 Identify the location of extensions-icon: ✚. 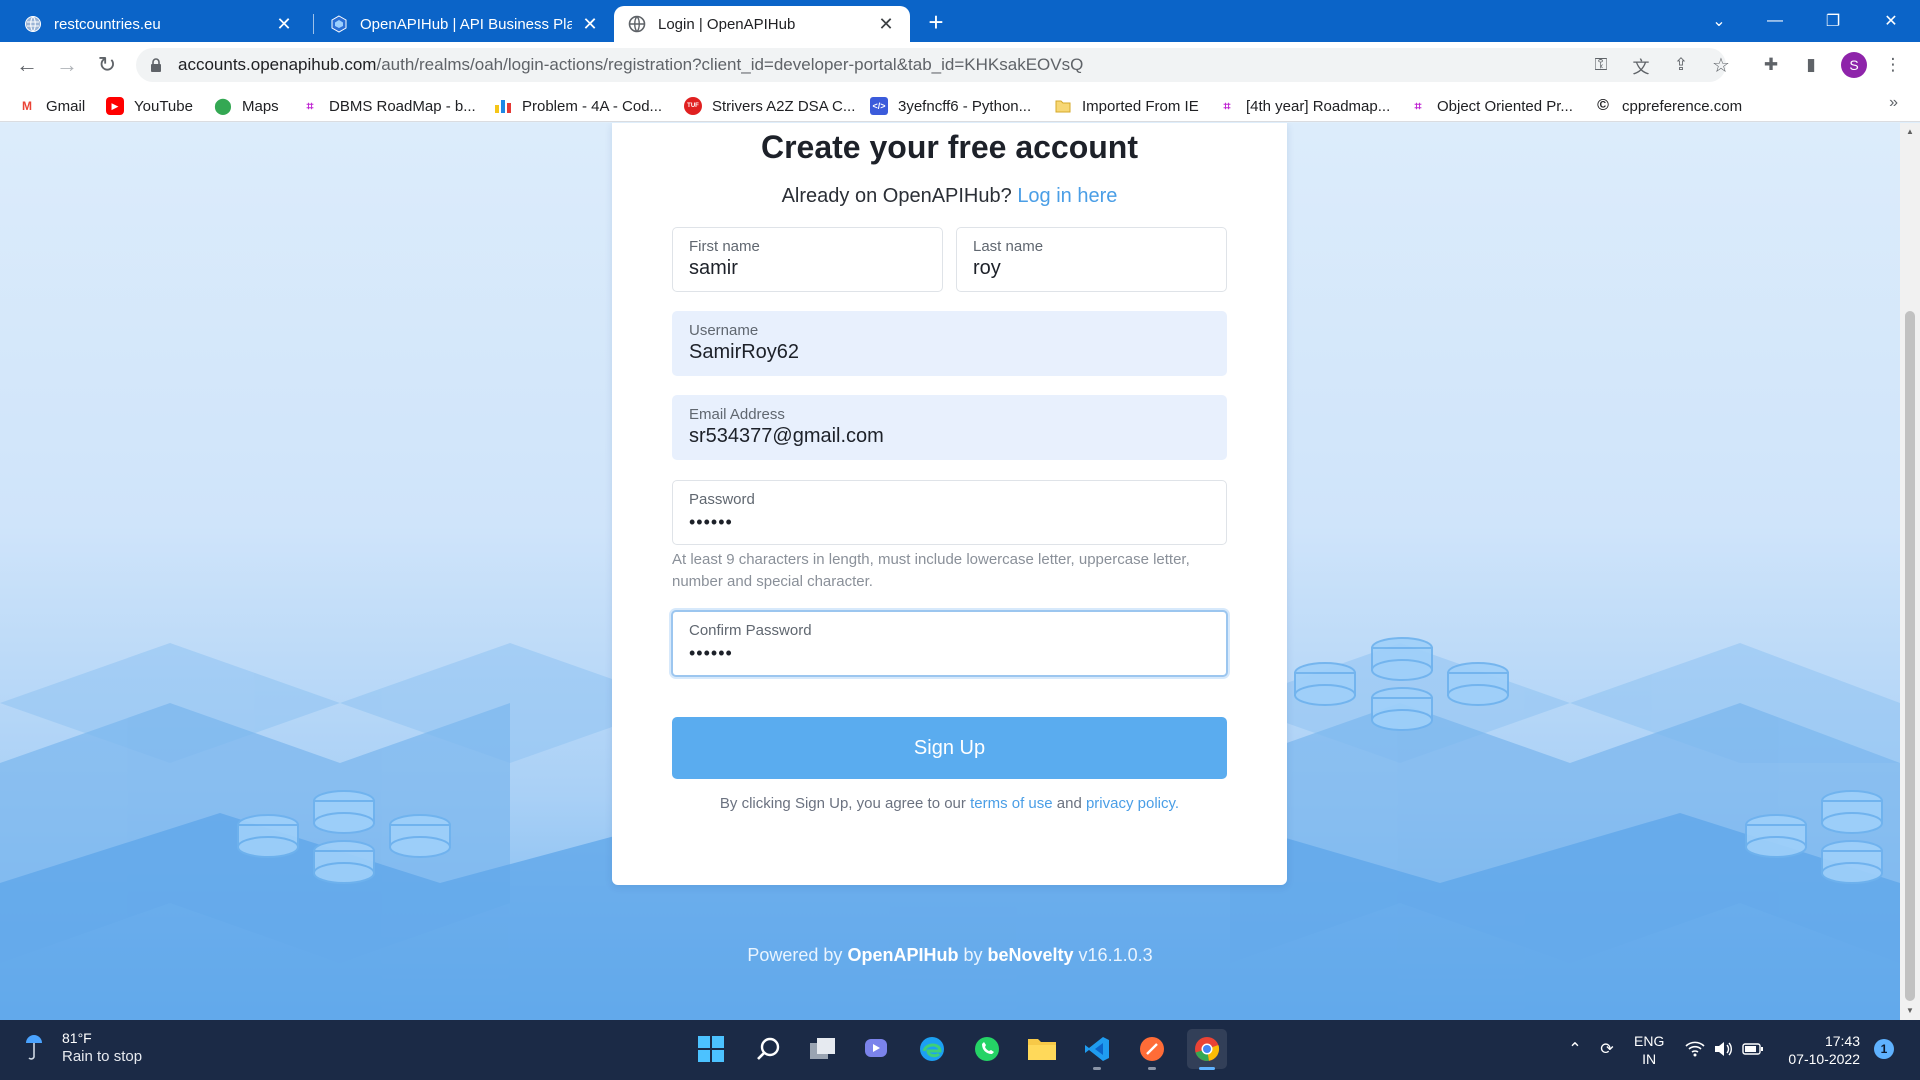
(1771, 65).